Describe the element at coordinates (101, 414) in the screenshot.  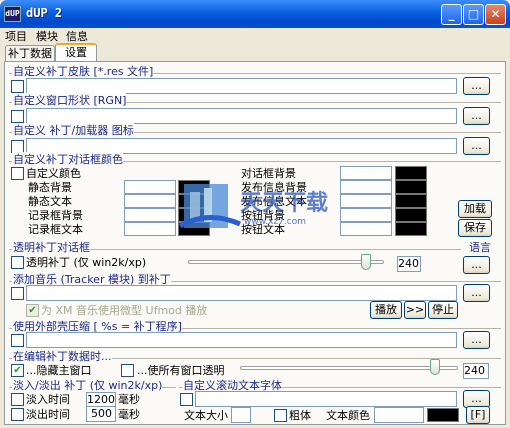
I see `fade-out-value: 500` at that location.